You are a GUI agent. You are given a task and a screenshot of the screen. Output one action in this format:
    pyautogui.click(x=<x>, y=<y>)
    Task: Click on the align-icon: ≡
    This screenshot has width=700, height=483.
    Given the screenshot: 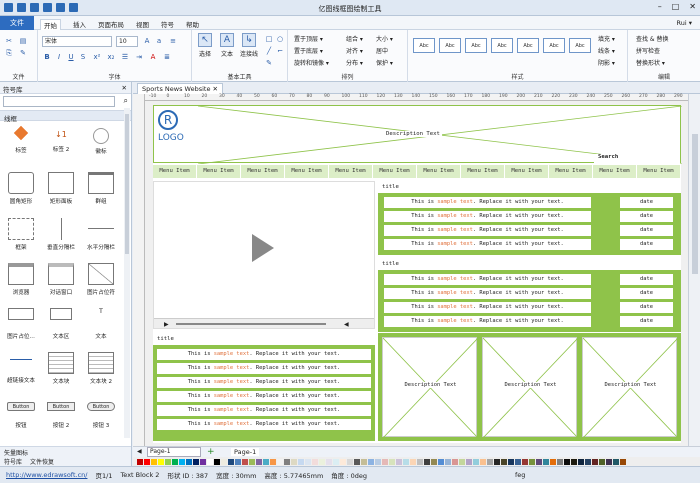 What is the action you would take?
    pyautogui.click(x=173, y=41)
    